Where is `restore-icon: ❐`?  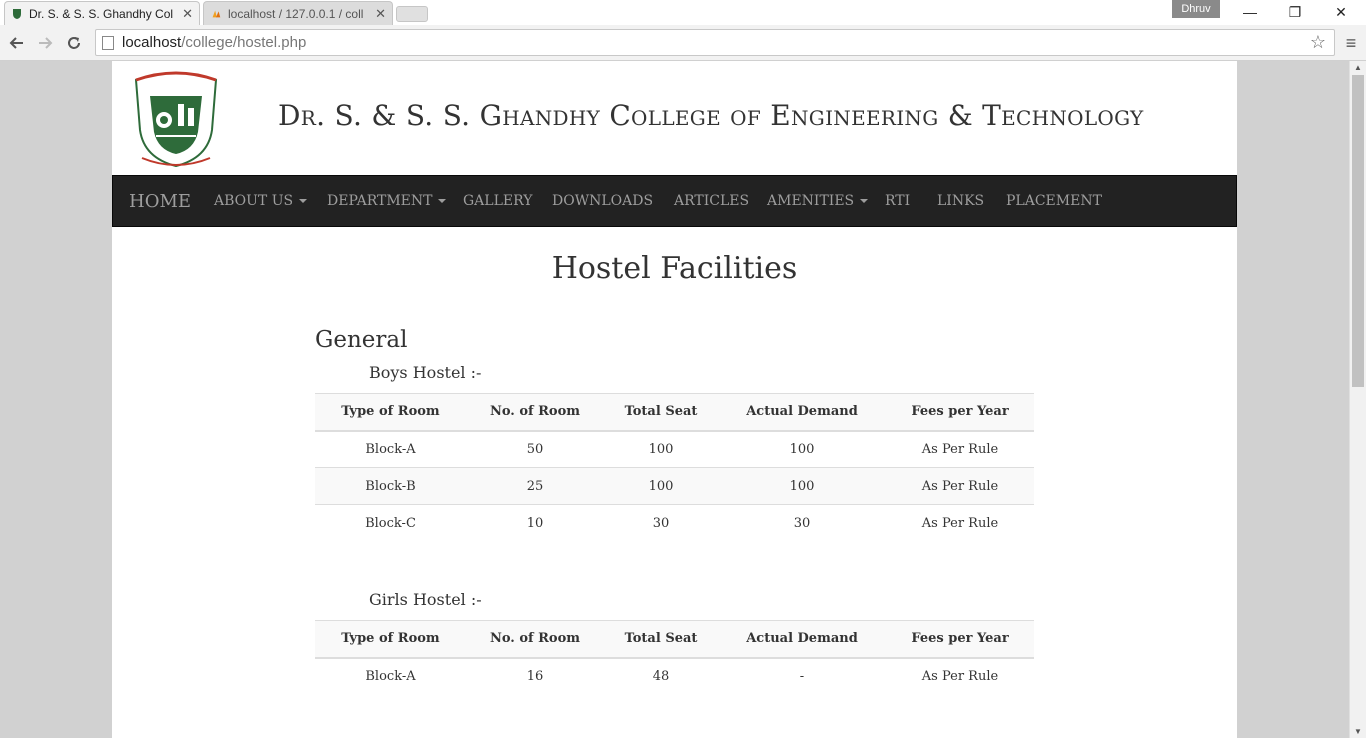
restore-icon: ❐ is located at coordinates (1295, 12).